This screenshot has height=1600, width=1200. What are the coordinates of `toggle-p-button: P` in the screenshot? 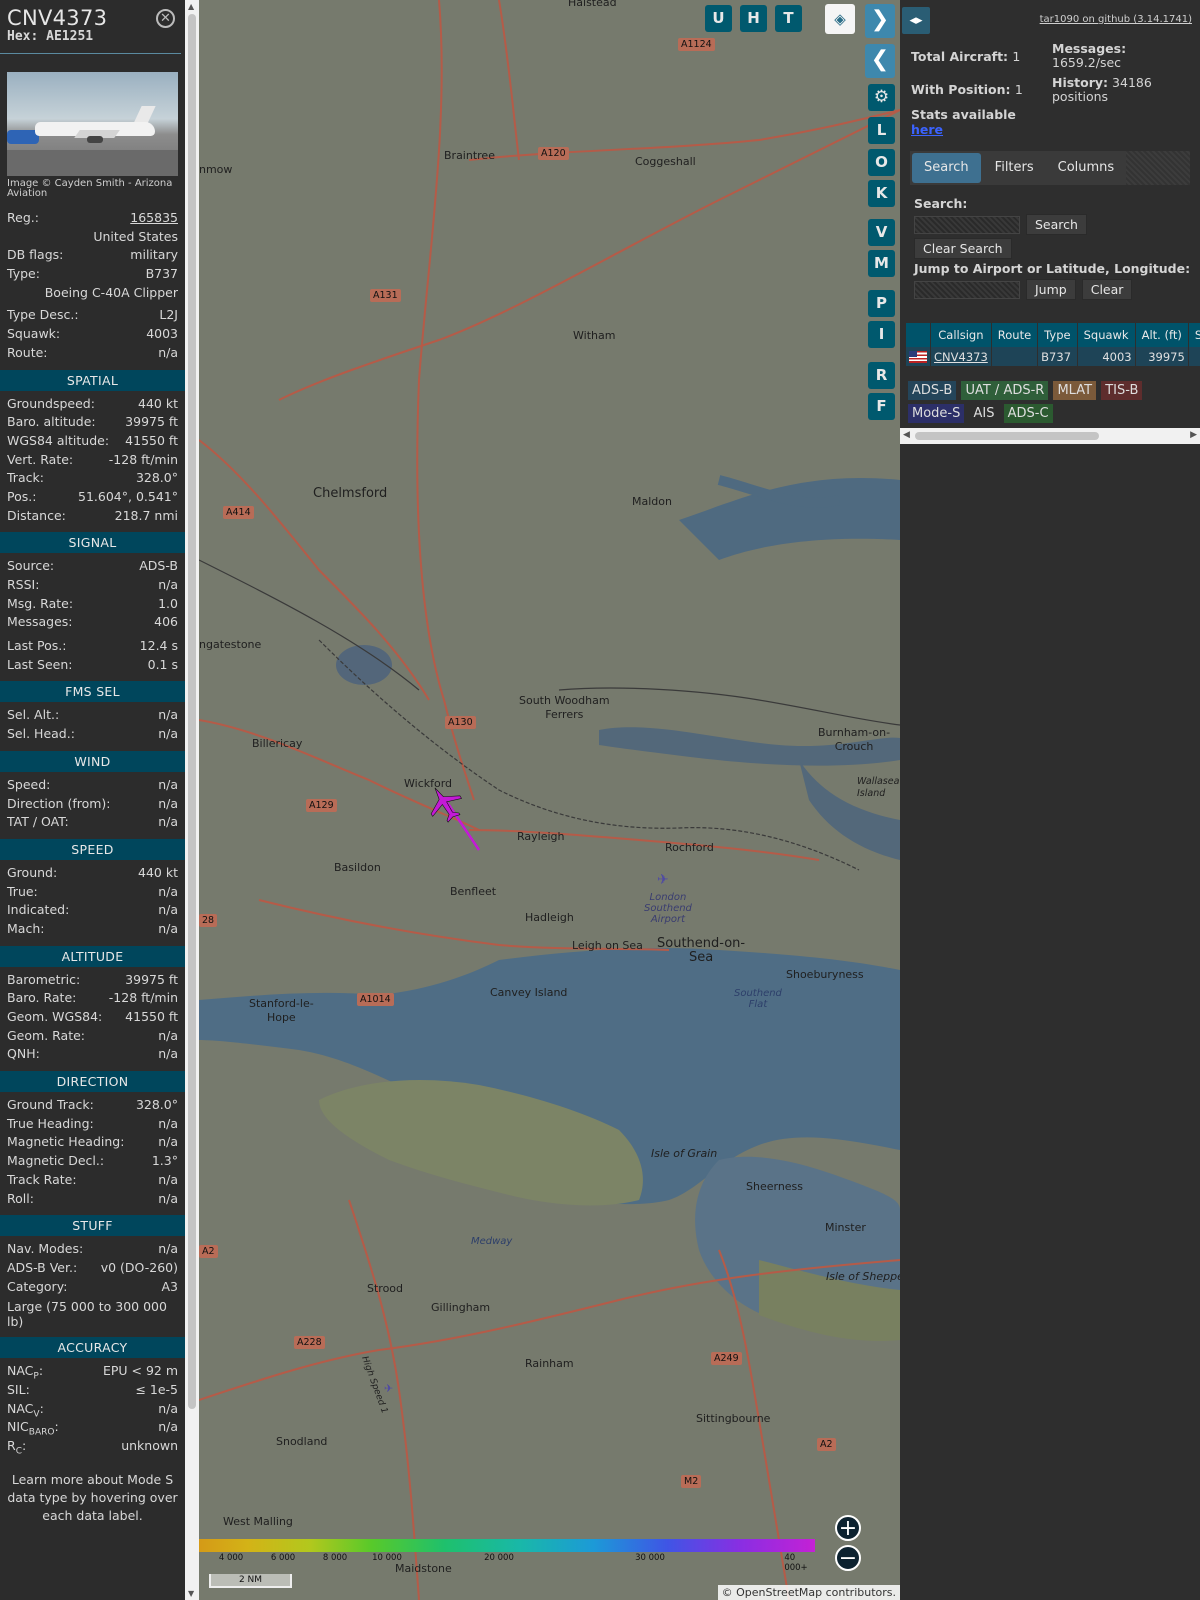 It's located at (881, 303).